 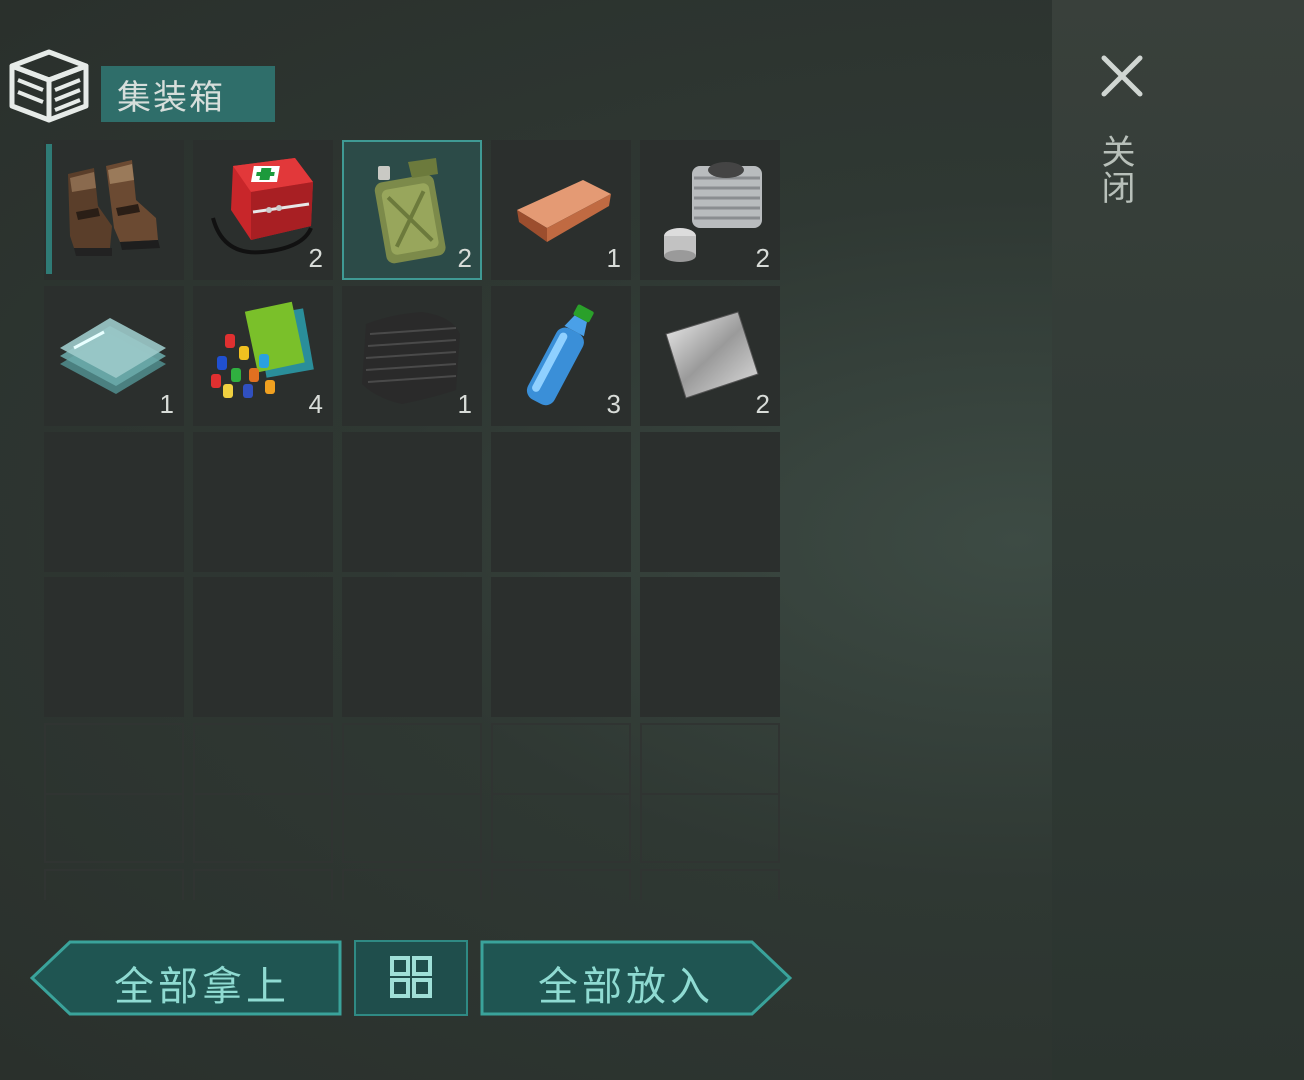 I want to click on sort-grid-icon, so click(x=411, y=977).